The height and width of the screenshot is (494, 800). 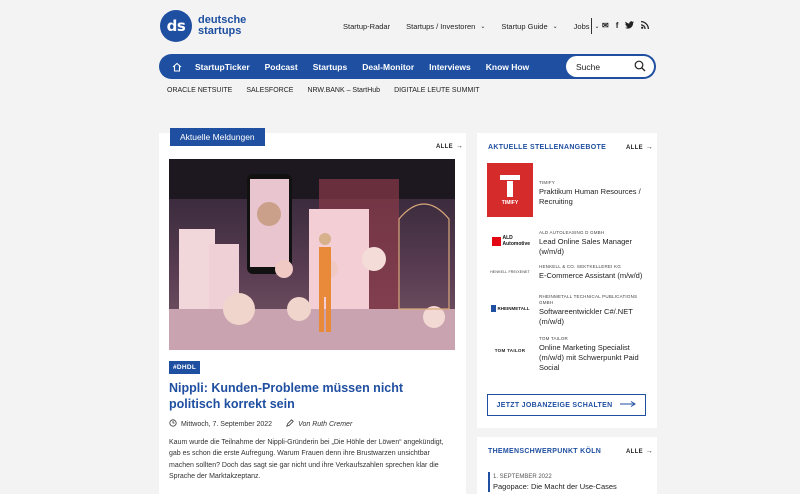 What do you see at coordinates (290, 424) in the screenshot?
I see `pen-icon` at bounding box center [290, 424].